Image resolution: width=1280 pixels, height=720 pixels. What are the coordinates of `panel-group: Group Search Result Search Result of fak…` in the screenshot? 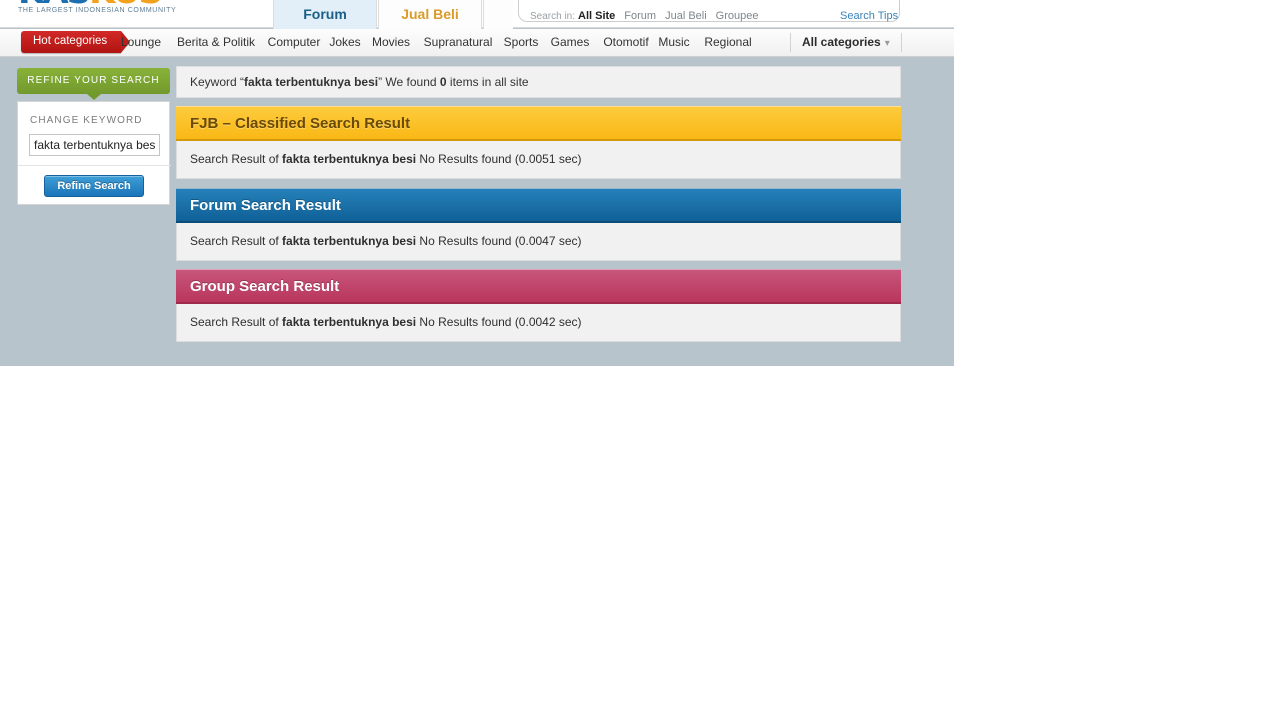 It's located at (538, 305).